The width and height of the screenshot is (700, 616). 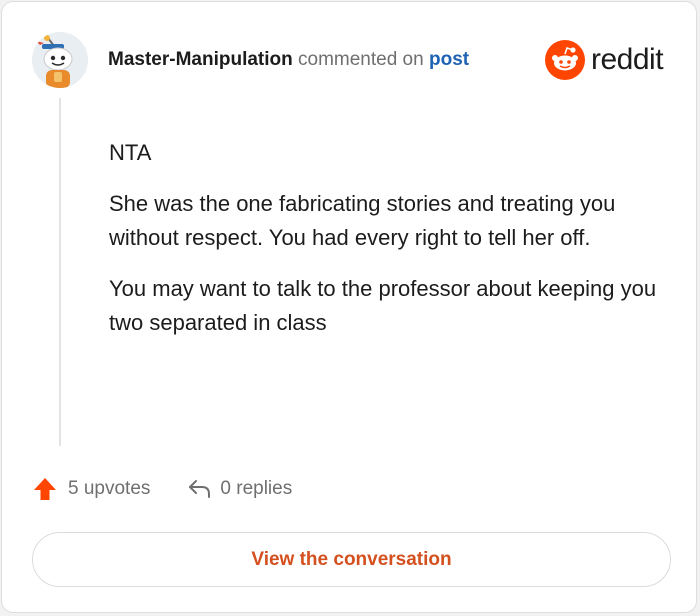 I want to click on avatar, so click(x=60, y=60).